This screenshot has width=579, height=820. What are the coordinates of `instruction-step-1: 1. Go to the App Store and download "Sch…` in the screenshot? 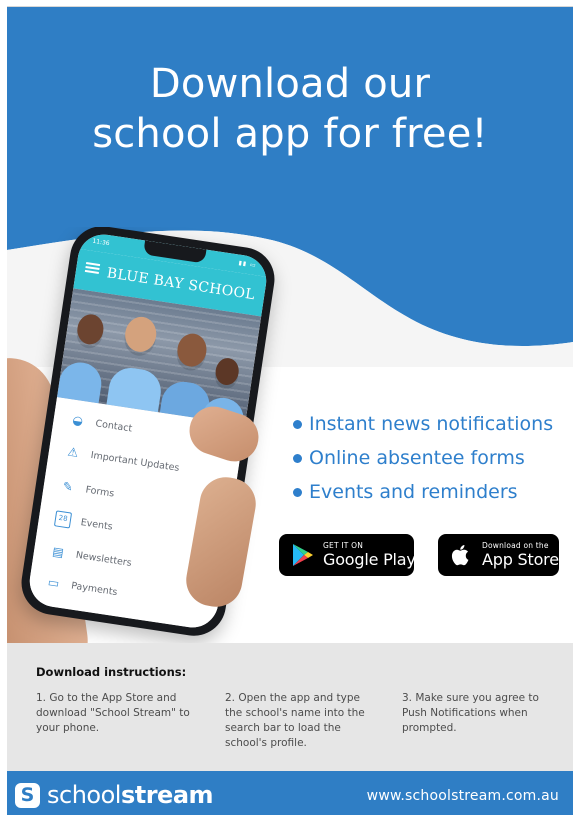 It's located at (113, 713).